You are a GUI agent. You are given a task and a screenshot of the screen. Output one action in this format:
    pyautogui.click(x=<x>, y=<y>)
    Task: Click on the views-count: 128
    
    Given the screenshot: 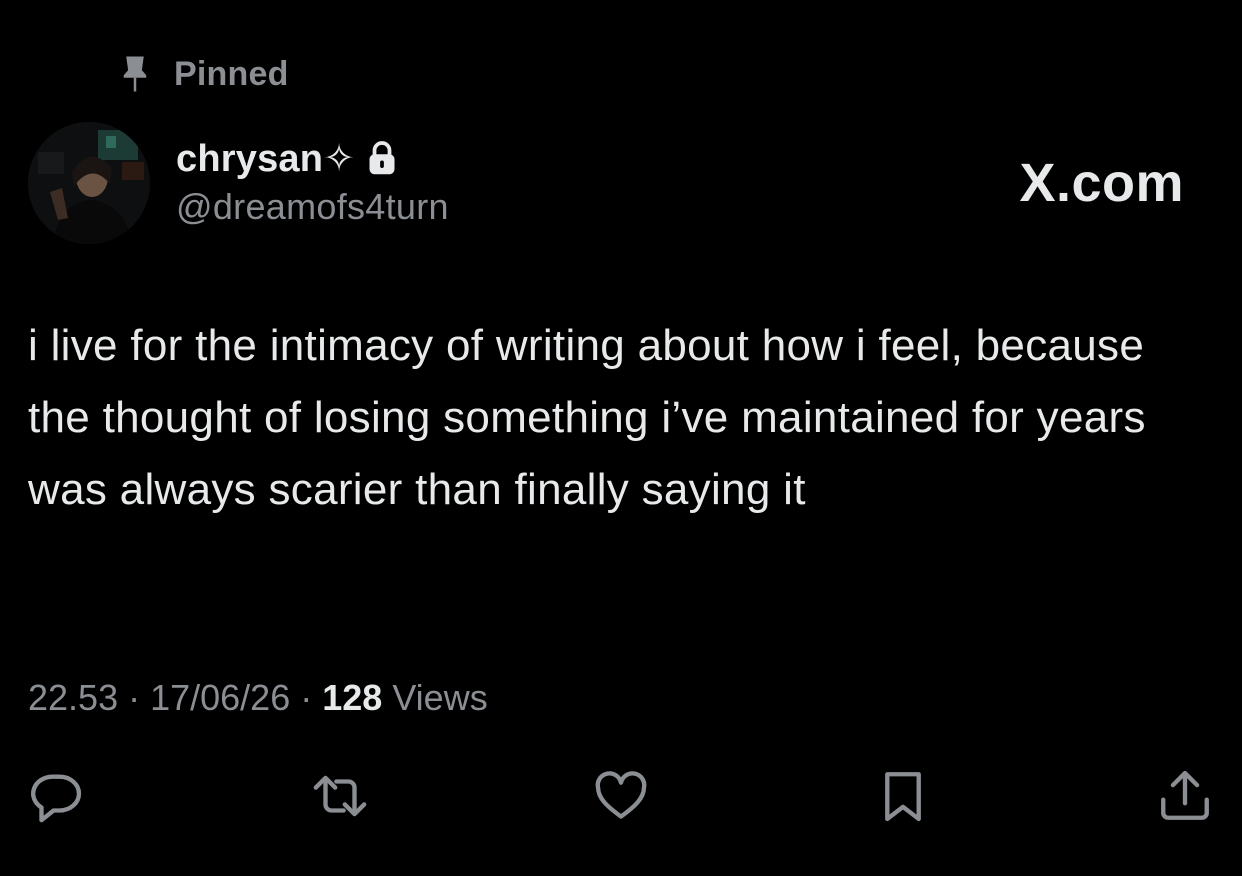 What is the action you would take?
    pyautogui.click(x=352, y=697)
    